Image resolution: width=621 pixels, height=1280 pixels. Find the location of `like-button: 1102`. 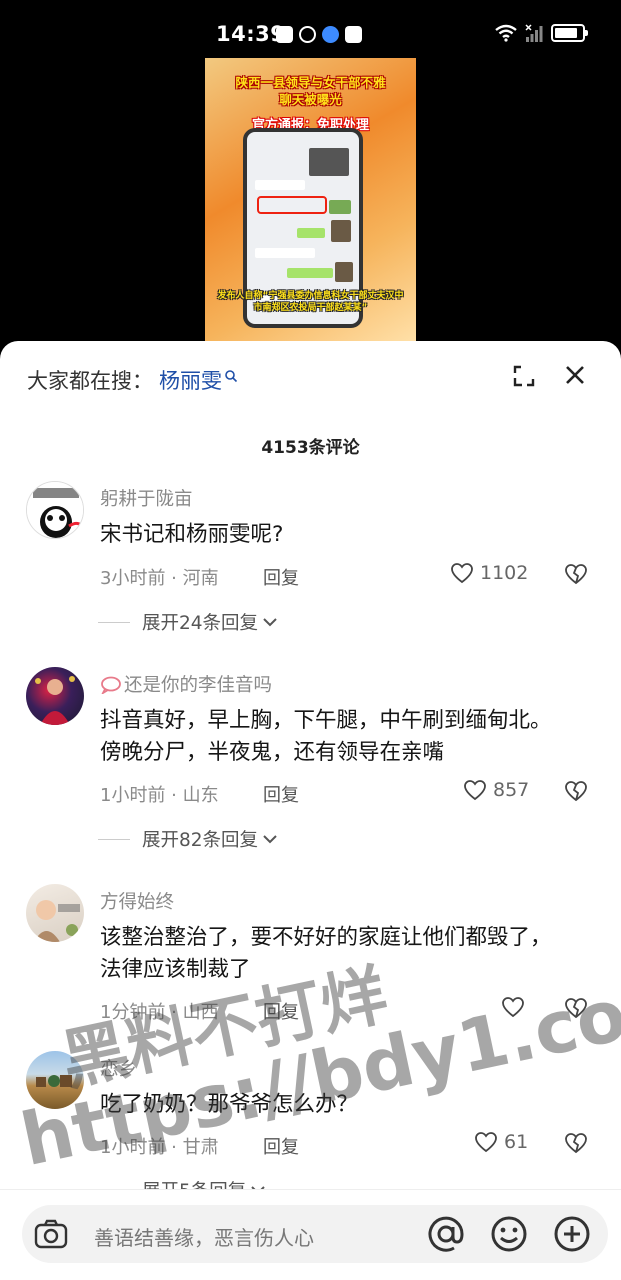

like-button: 1102 is located at coordinates (489, 573).